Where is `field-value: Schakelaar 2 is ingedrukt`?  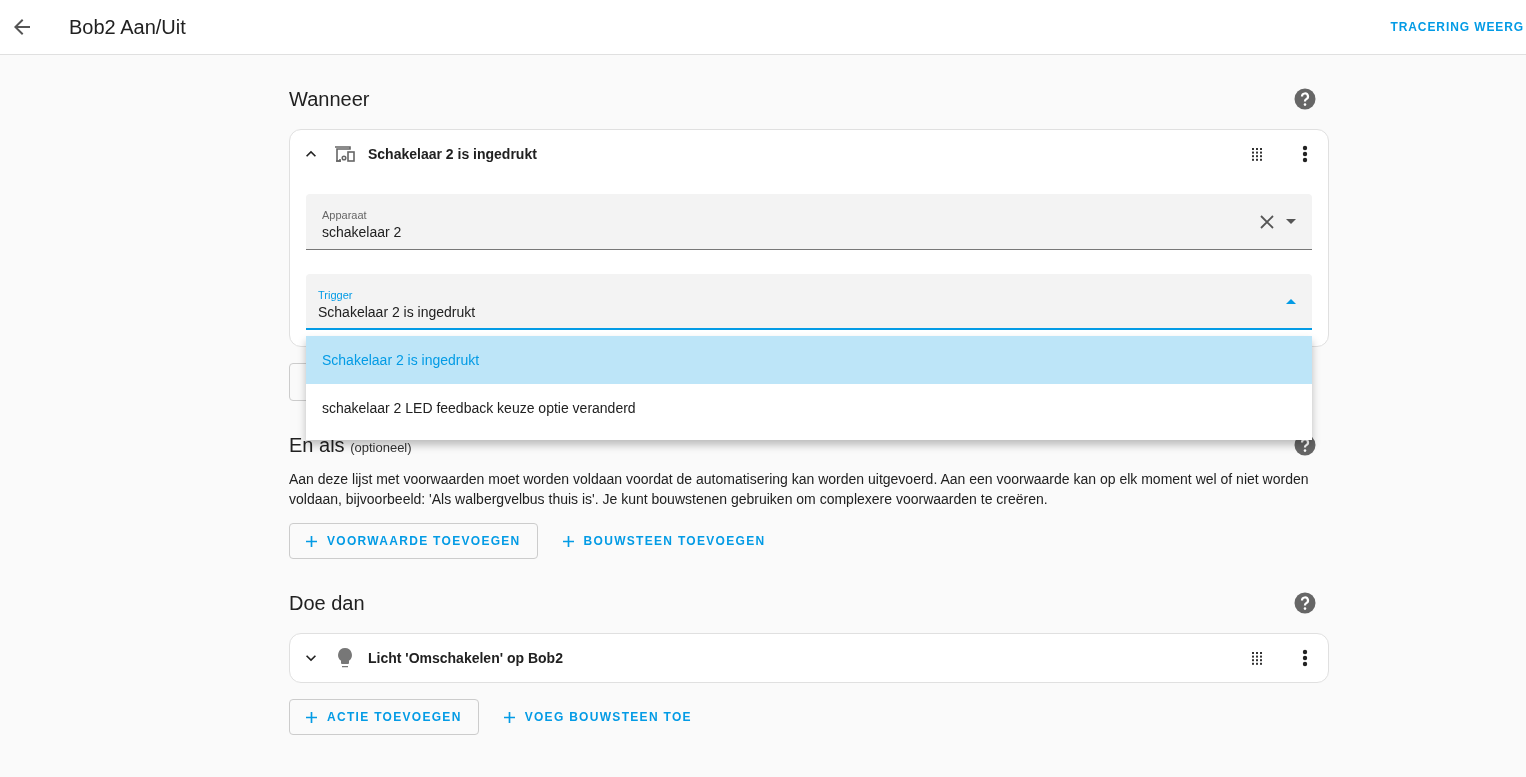 field-value: Schakelaar 2 is ingedrukt is located at coordinates (397, 311).